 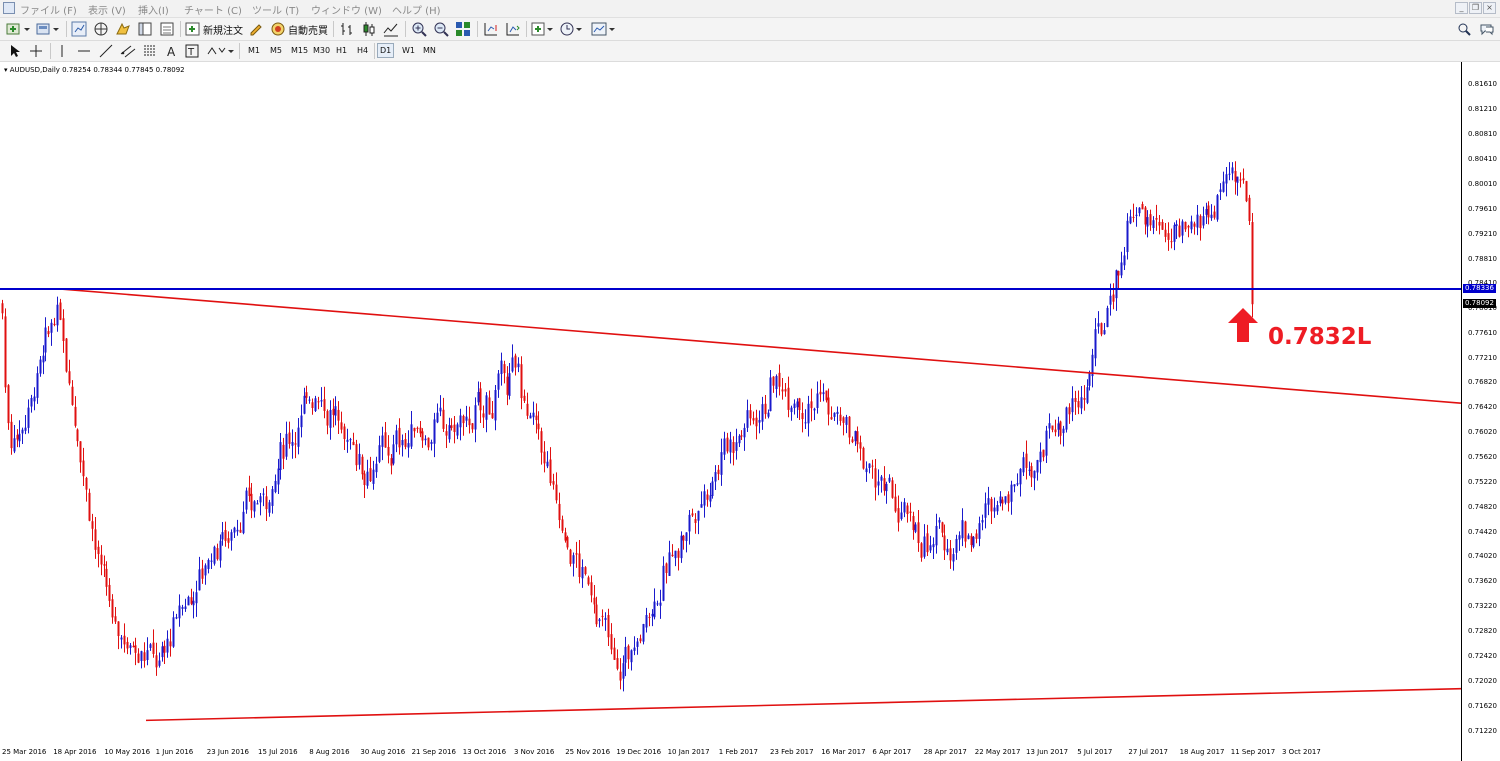 What do you see at coordinates (256, 29) in the screenshot?
I see `metaeditor-icon` at bounding box center [256, 29].